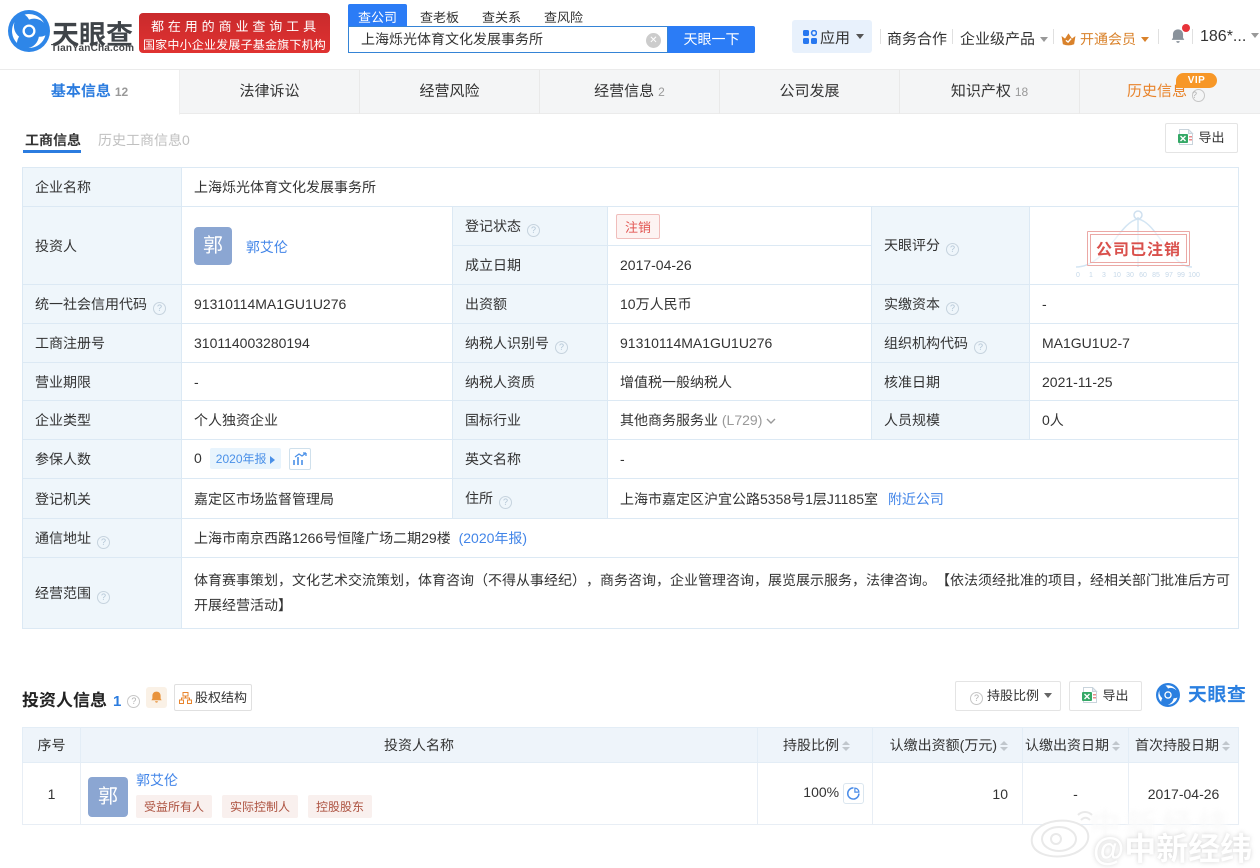 This screenshot has width=1260, height=868. I want to click on svg-text: 30, so click(1130, 275).